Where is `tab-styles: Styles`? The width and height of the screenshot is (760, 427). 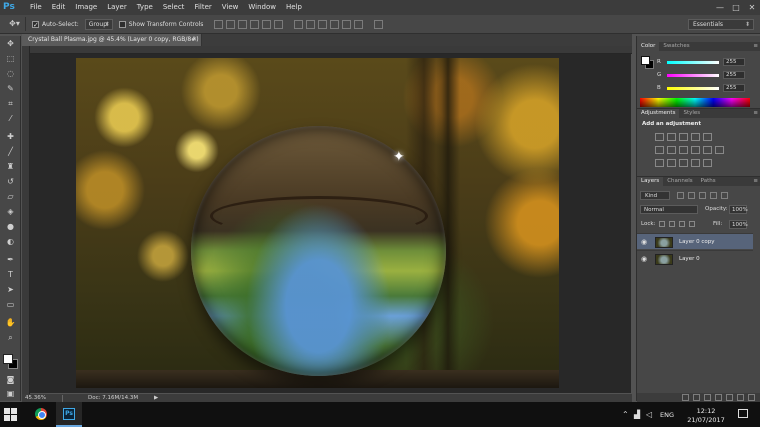
tab-styles: Styles is located at coordinates (691, 113).